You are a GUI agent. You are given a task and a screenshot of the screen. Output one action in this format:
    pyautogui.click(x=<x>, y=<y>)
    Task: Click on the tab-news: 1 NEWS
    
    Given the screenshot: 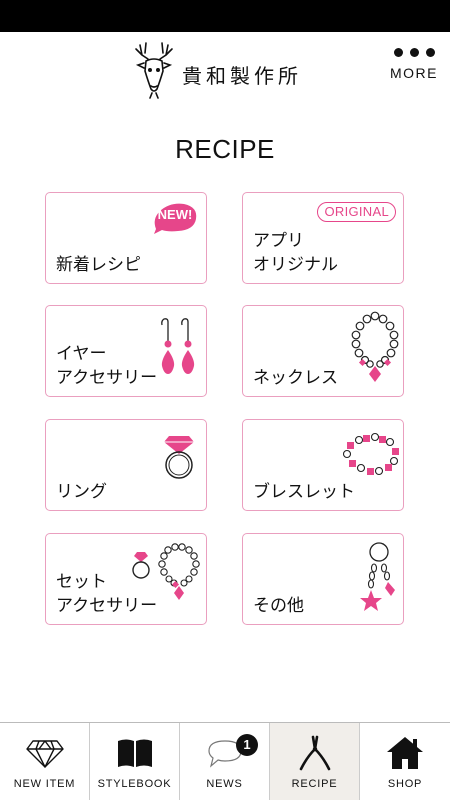 What is the action you would take?
    pyautogui.click(x=225, y=761)
    